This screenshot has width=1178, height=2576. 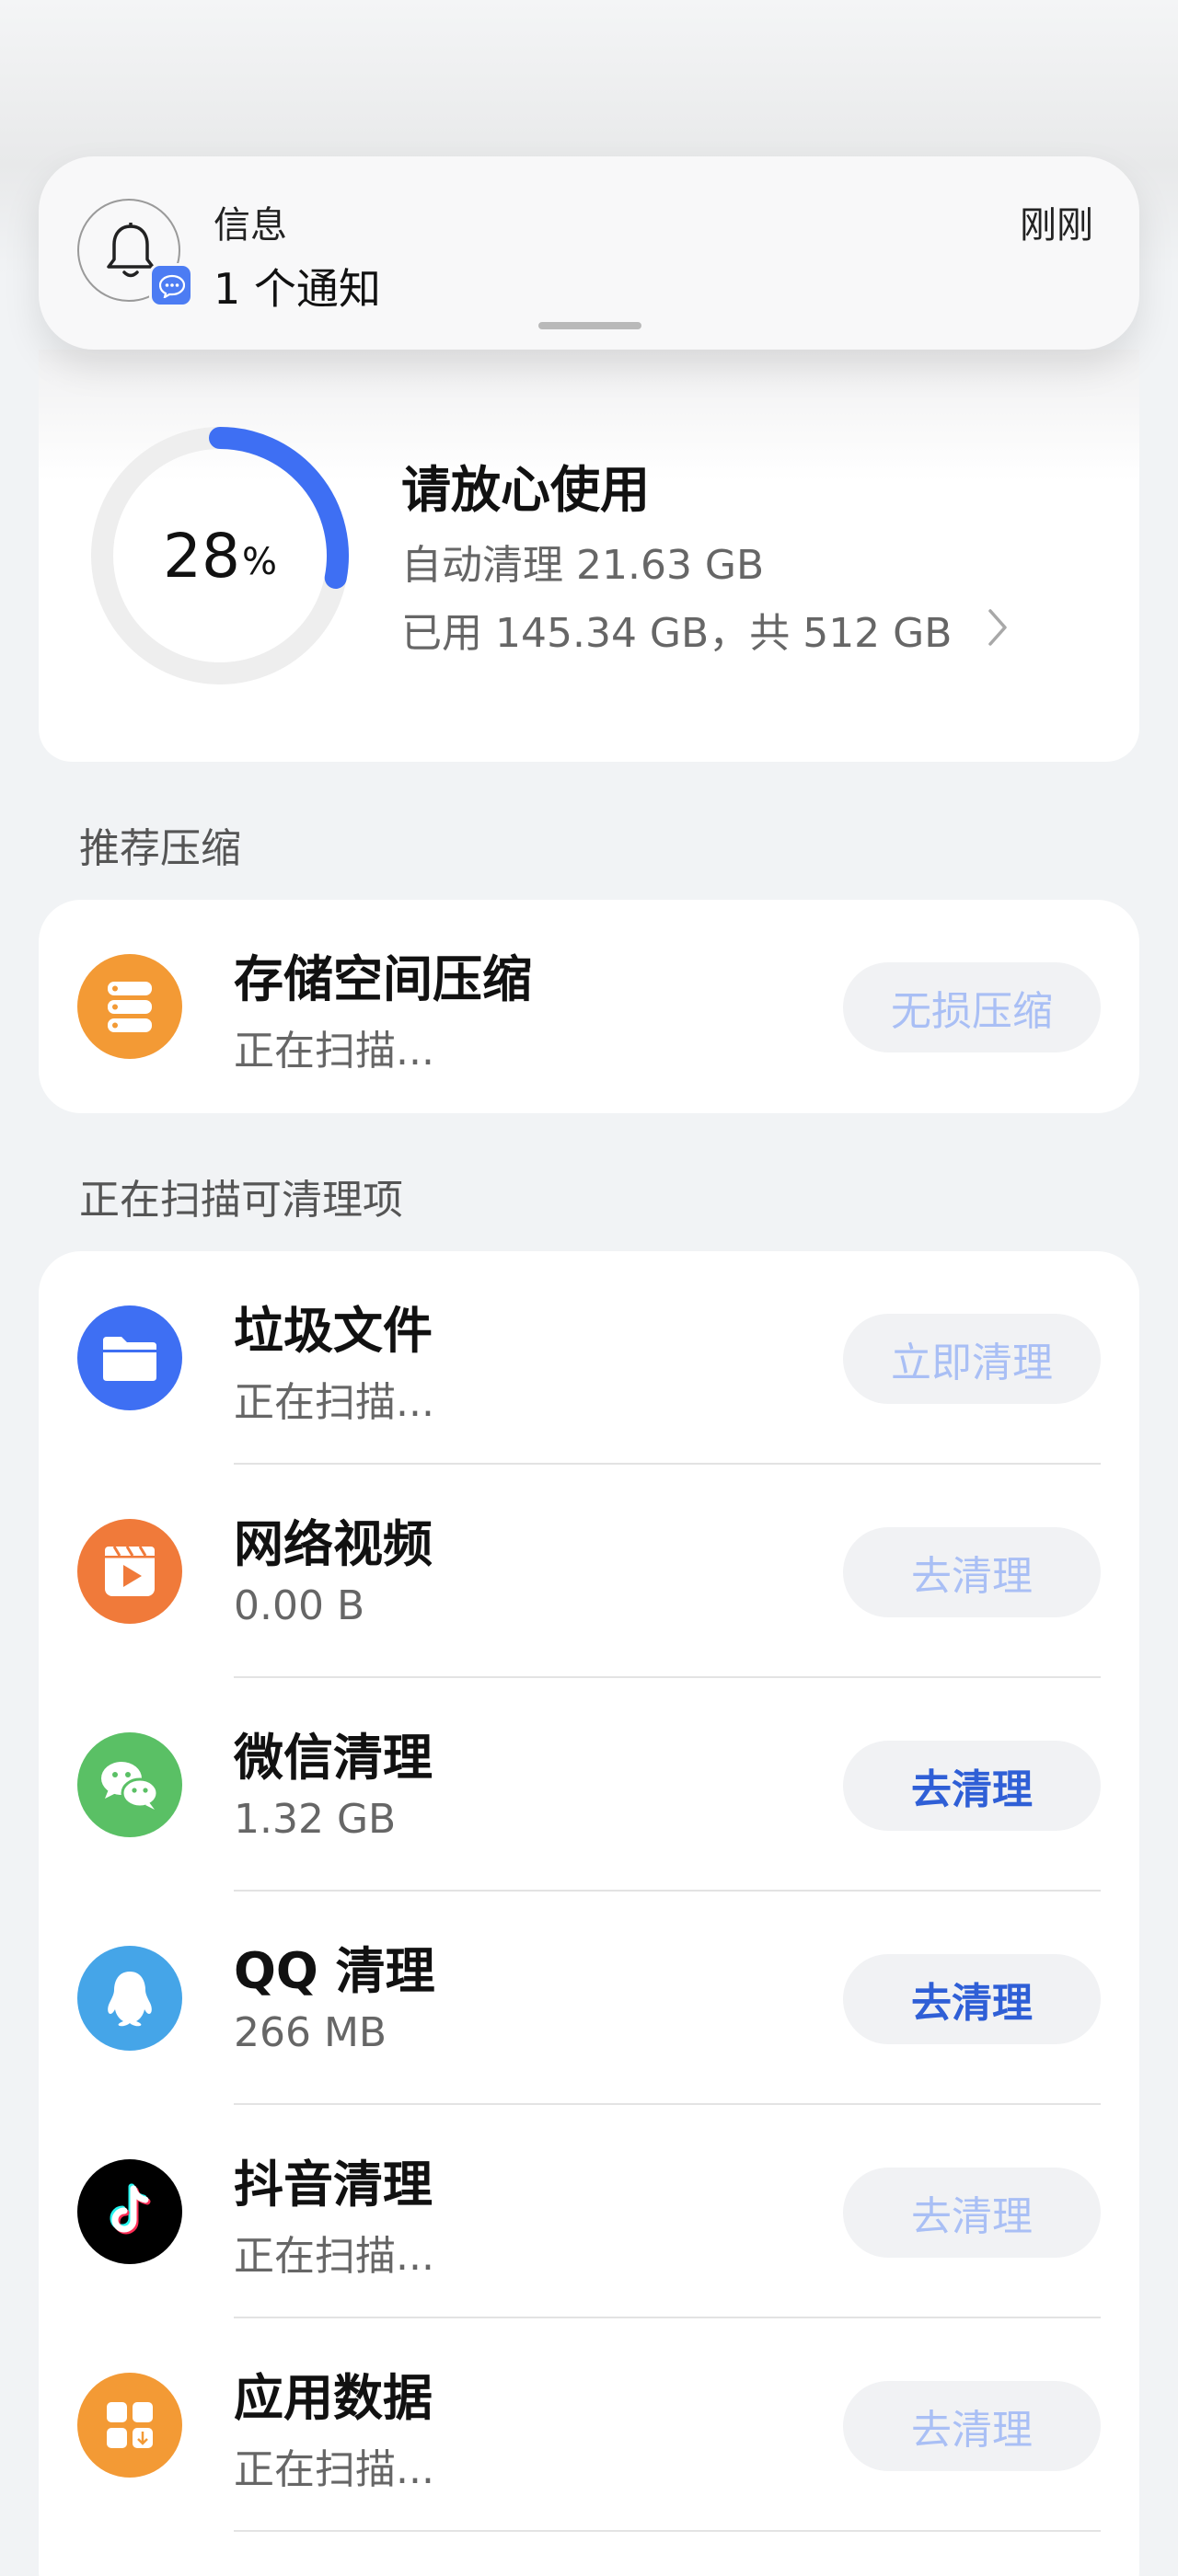 I want to click on list-item-junk-files: 垃圾文件 正在扫描... 立即清理, so click(x=589, y=1358).